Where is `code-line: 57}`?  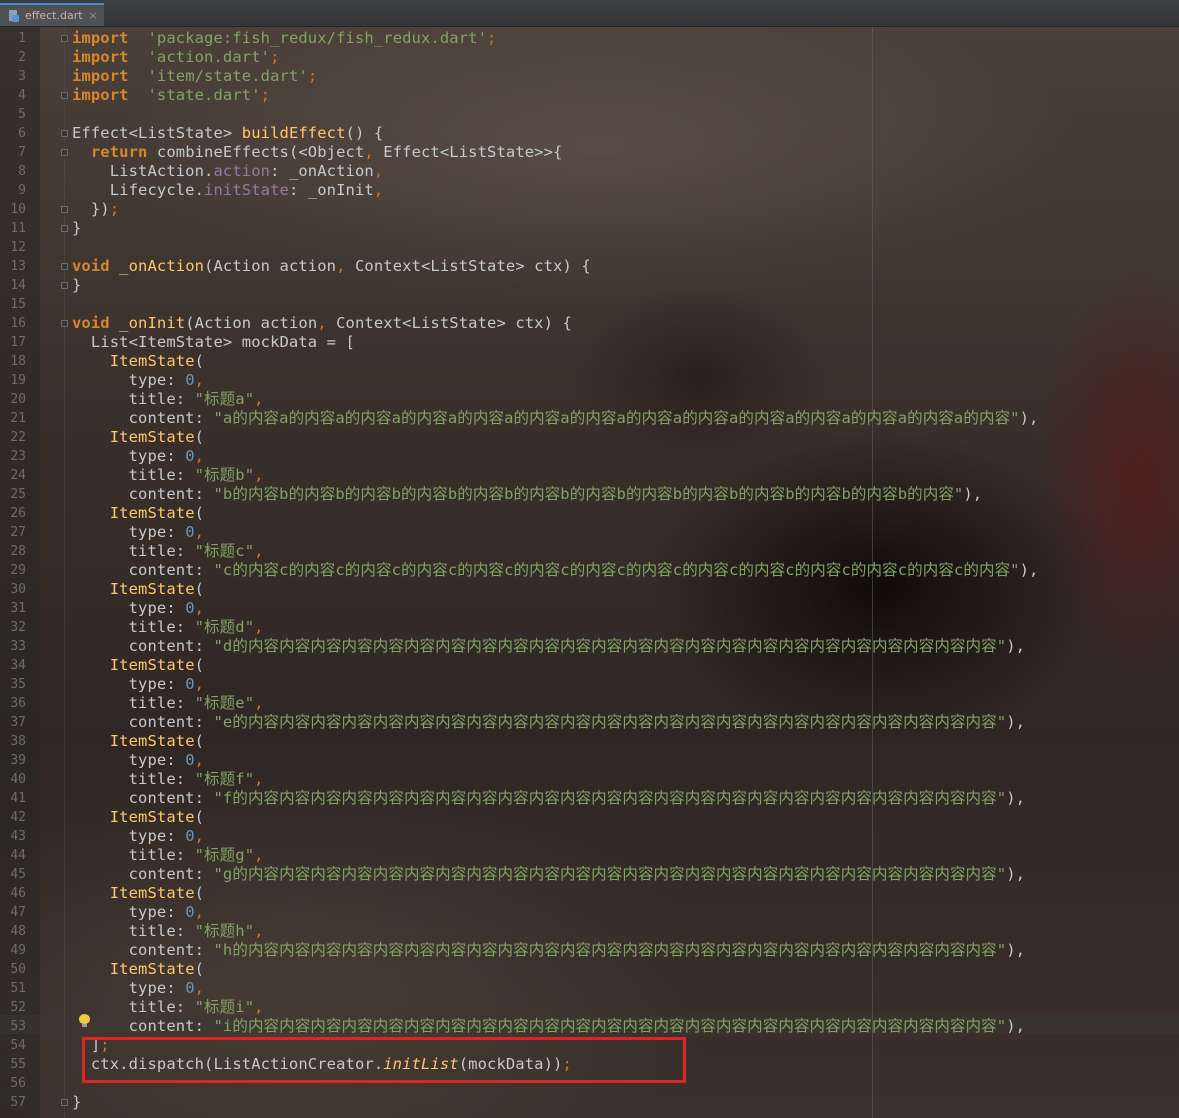
code-line: 57} is located at coordinates (589, 1102).